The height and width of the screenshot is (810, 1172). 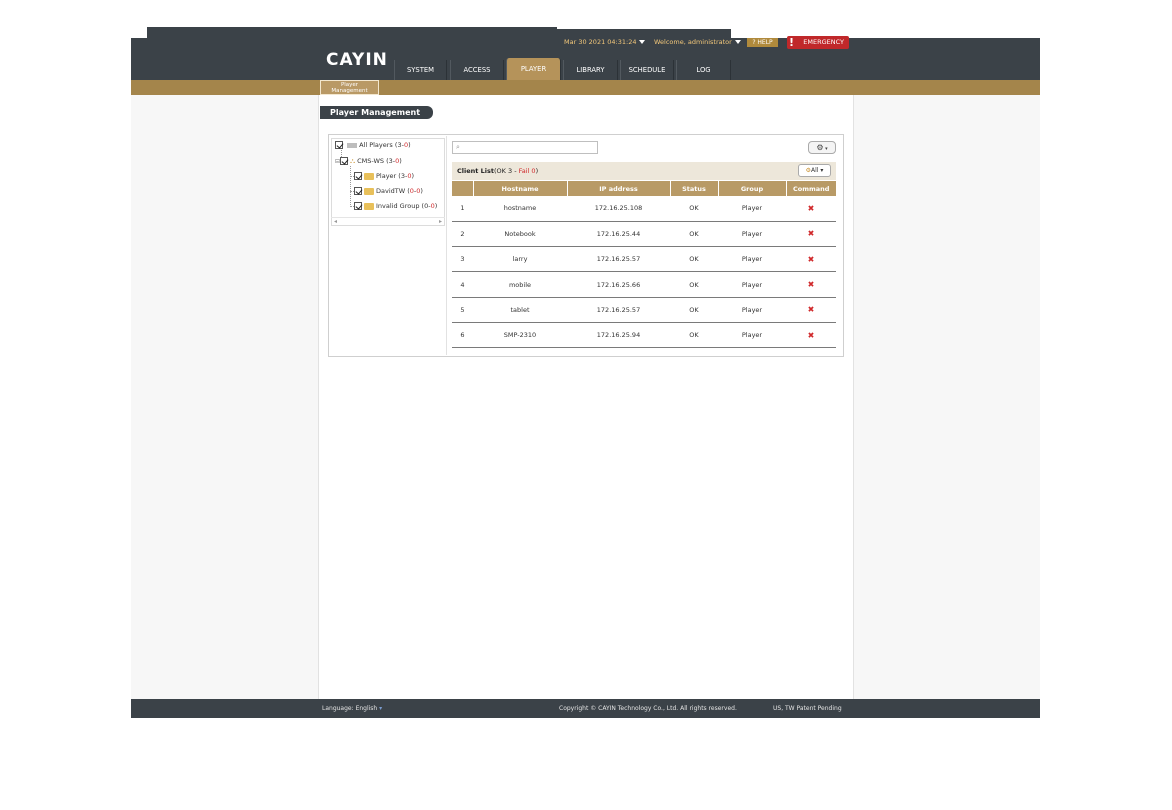 What do you see at coordinates (520, 209) in the screenshot?
I see `hostname-cell: hostname` at bounding box center [520, 209].